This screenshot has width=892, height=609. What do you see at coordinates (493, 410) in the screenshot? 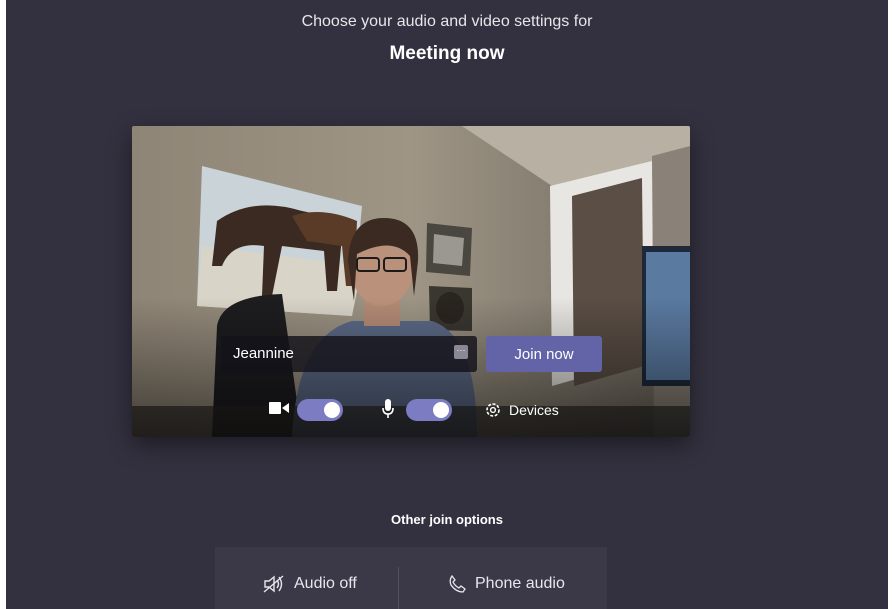
I see `gear-icon` at bounding box center [493, 410].